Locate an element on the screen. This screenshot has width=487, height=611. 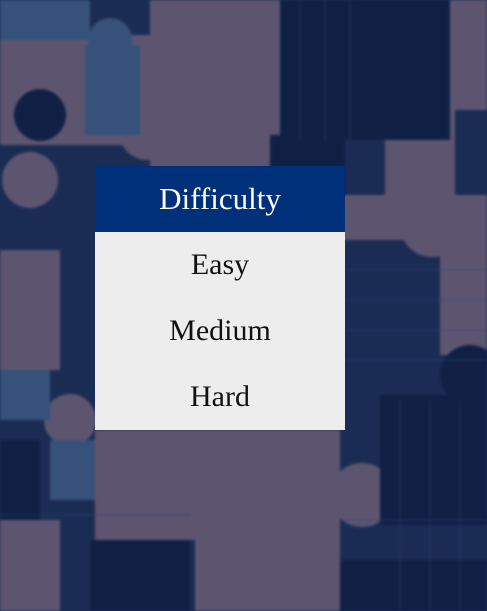
option-easy: Easy is located at coordinates (220, 265).